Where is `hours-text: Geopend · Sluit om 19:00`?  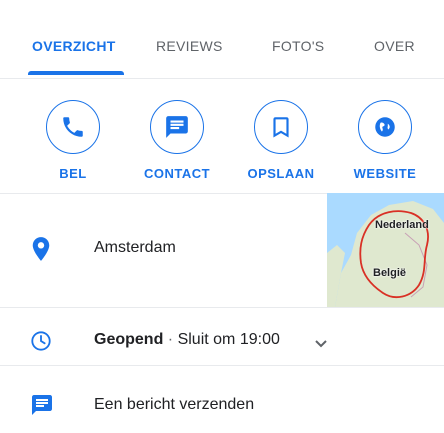
hours-text: Geopend · Sluit om 19:00 is located at coordinates (187, 340).